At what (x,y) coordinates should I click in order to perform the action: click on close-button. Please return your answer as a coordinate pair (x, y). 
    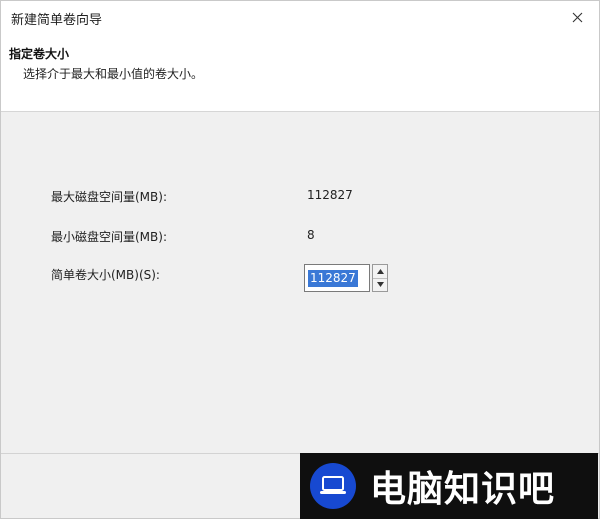
    Looking at the image, I should click on (577, 17).